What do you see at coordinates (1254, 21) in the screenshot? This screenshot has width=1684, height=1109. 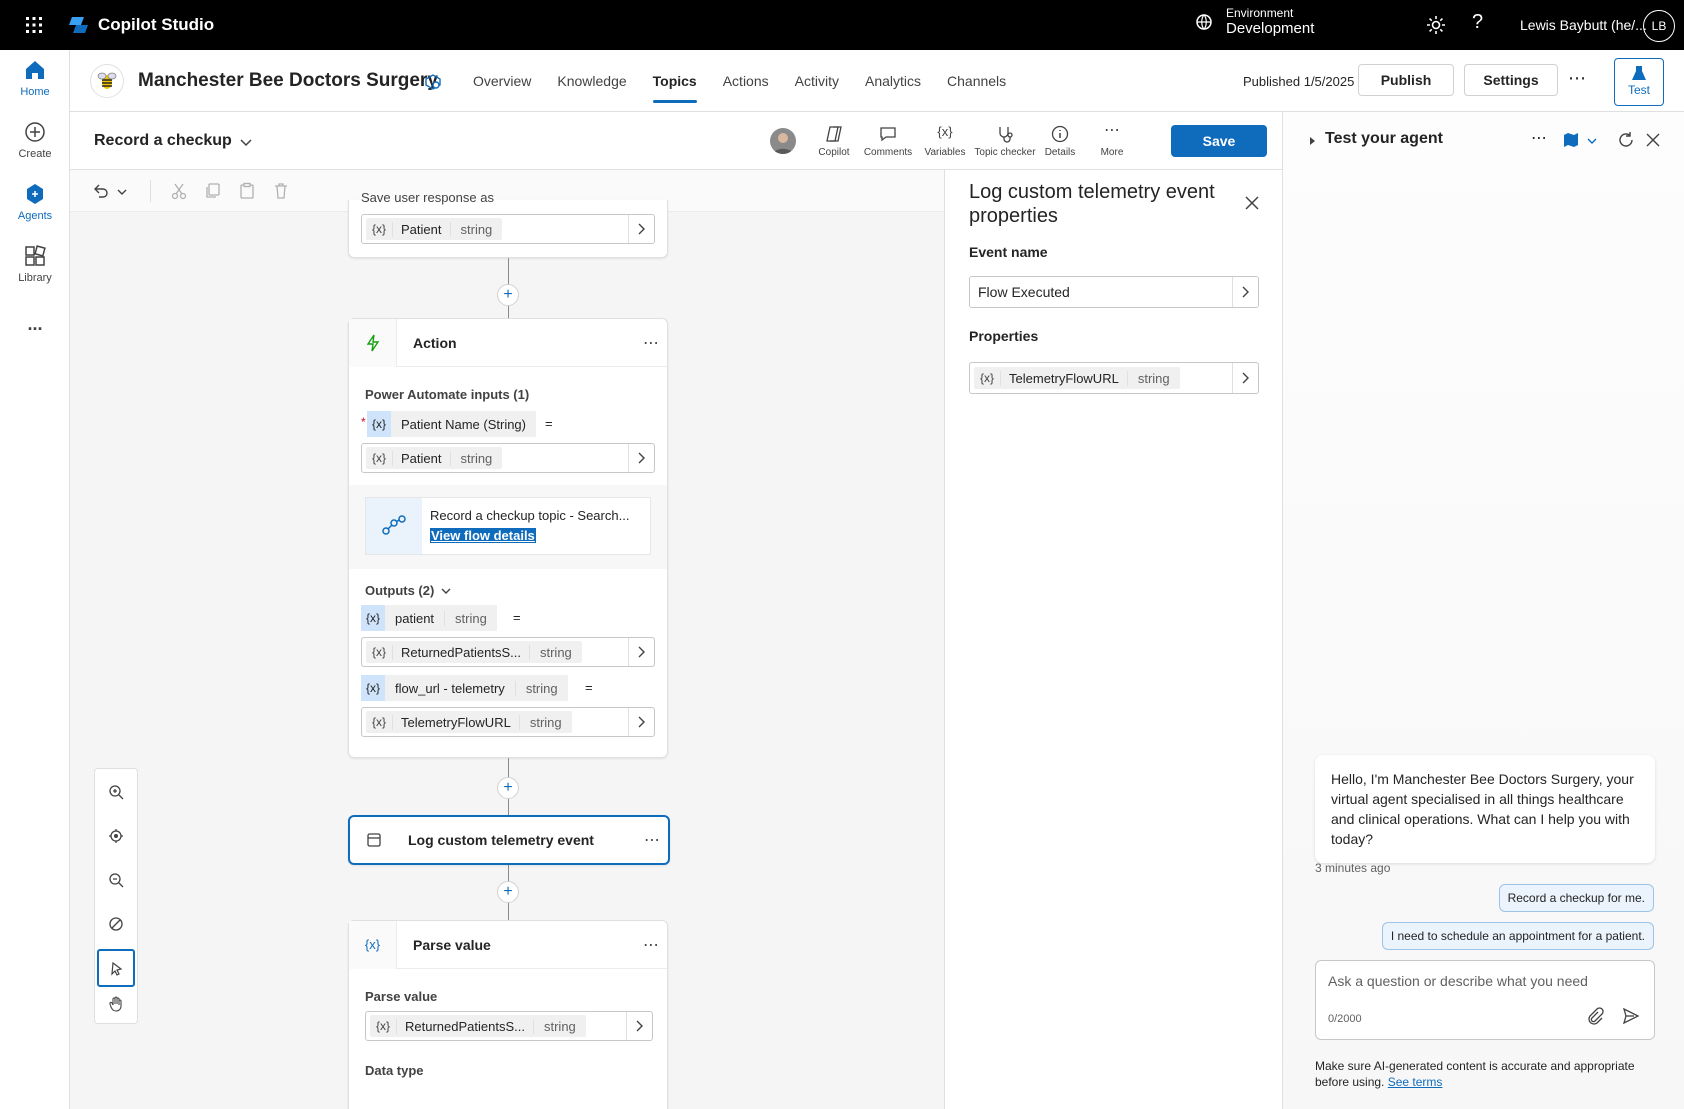 I see `environment-picker: Environment Development` at bounding box center [1254, 21].